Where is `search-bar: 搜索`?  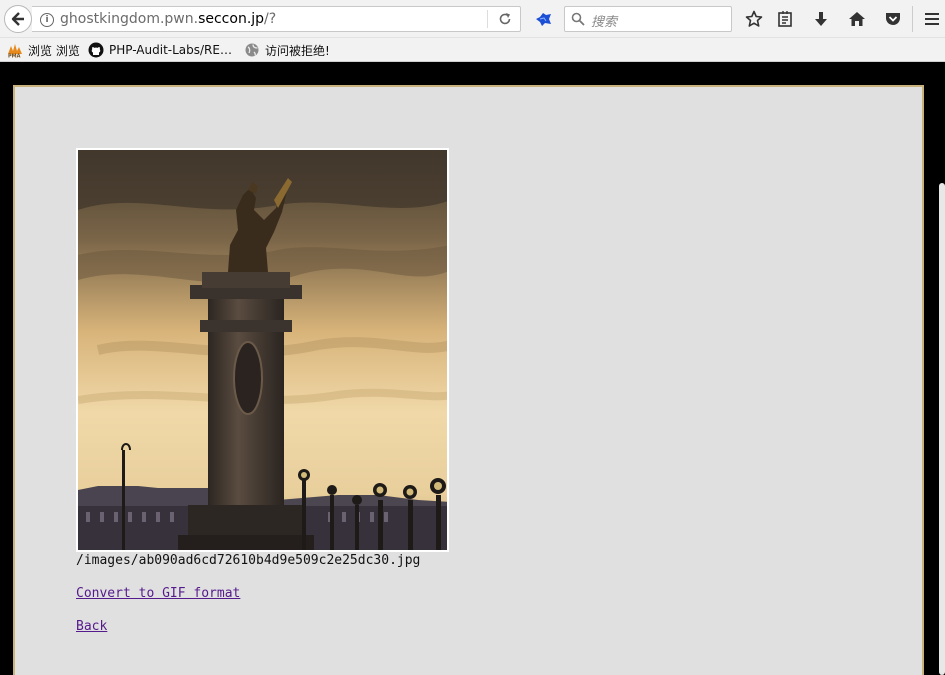 search-bar: 搜索 is located at coordinates (648, 19).